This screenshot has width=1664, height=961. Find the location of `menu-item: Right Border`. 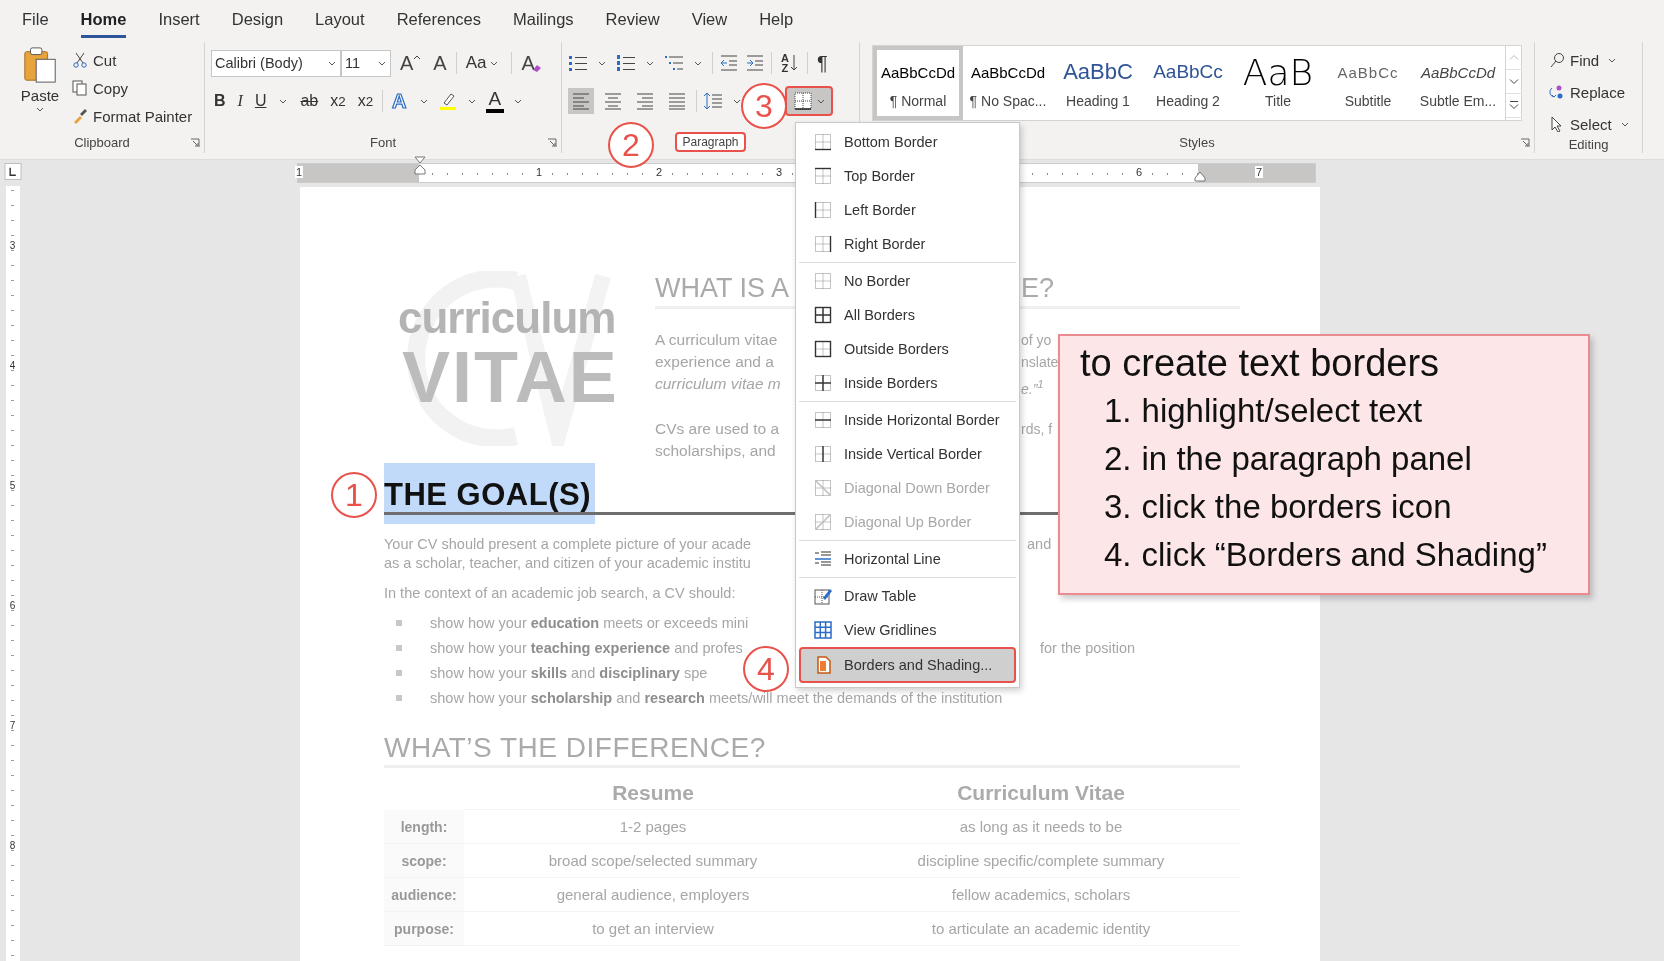

menu-item: Right Border is located at coordinates (907, 244).